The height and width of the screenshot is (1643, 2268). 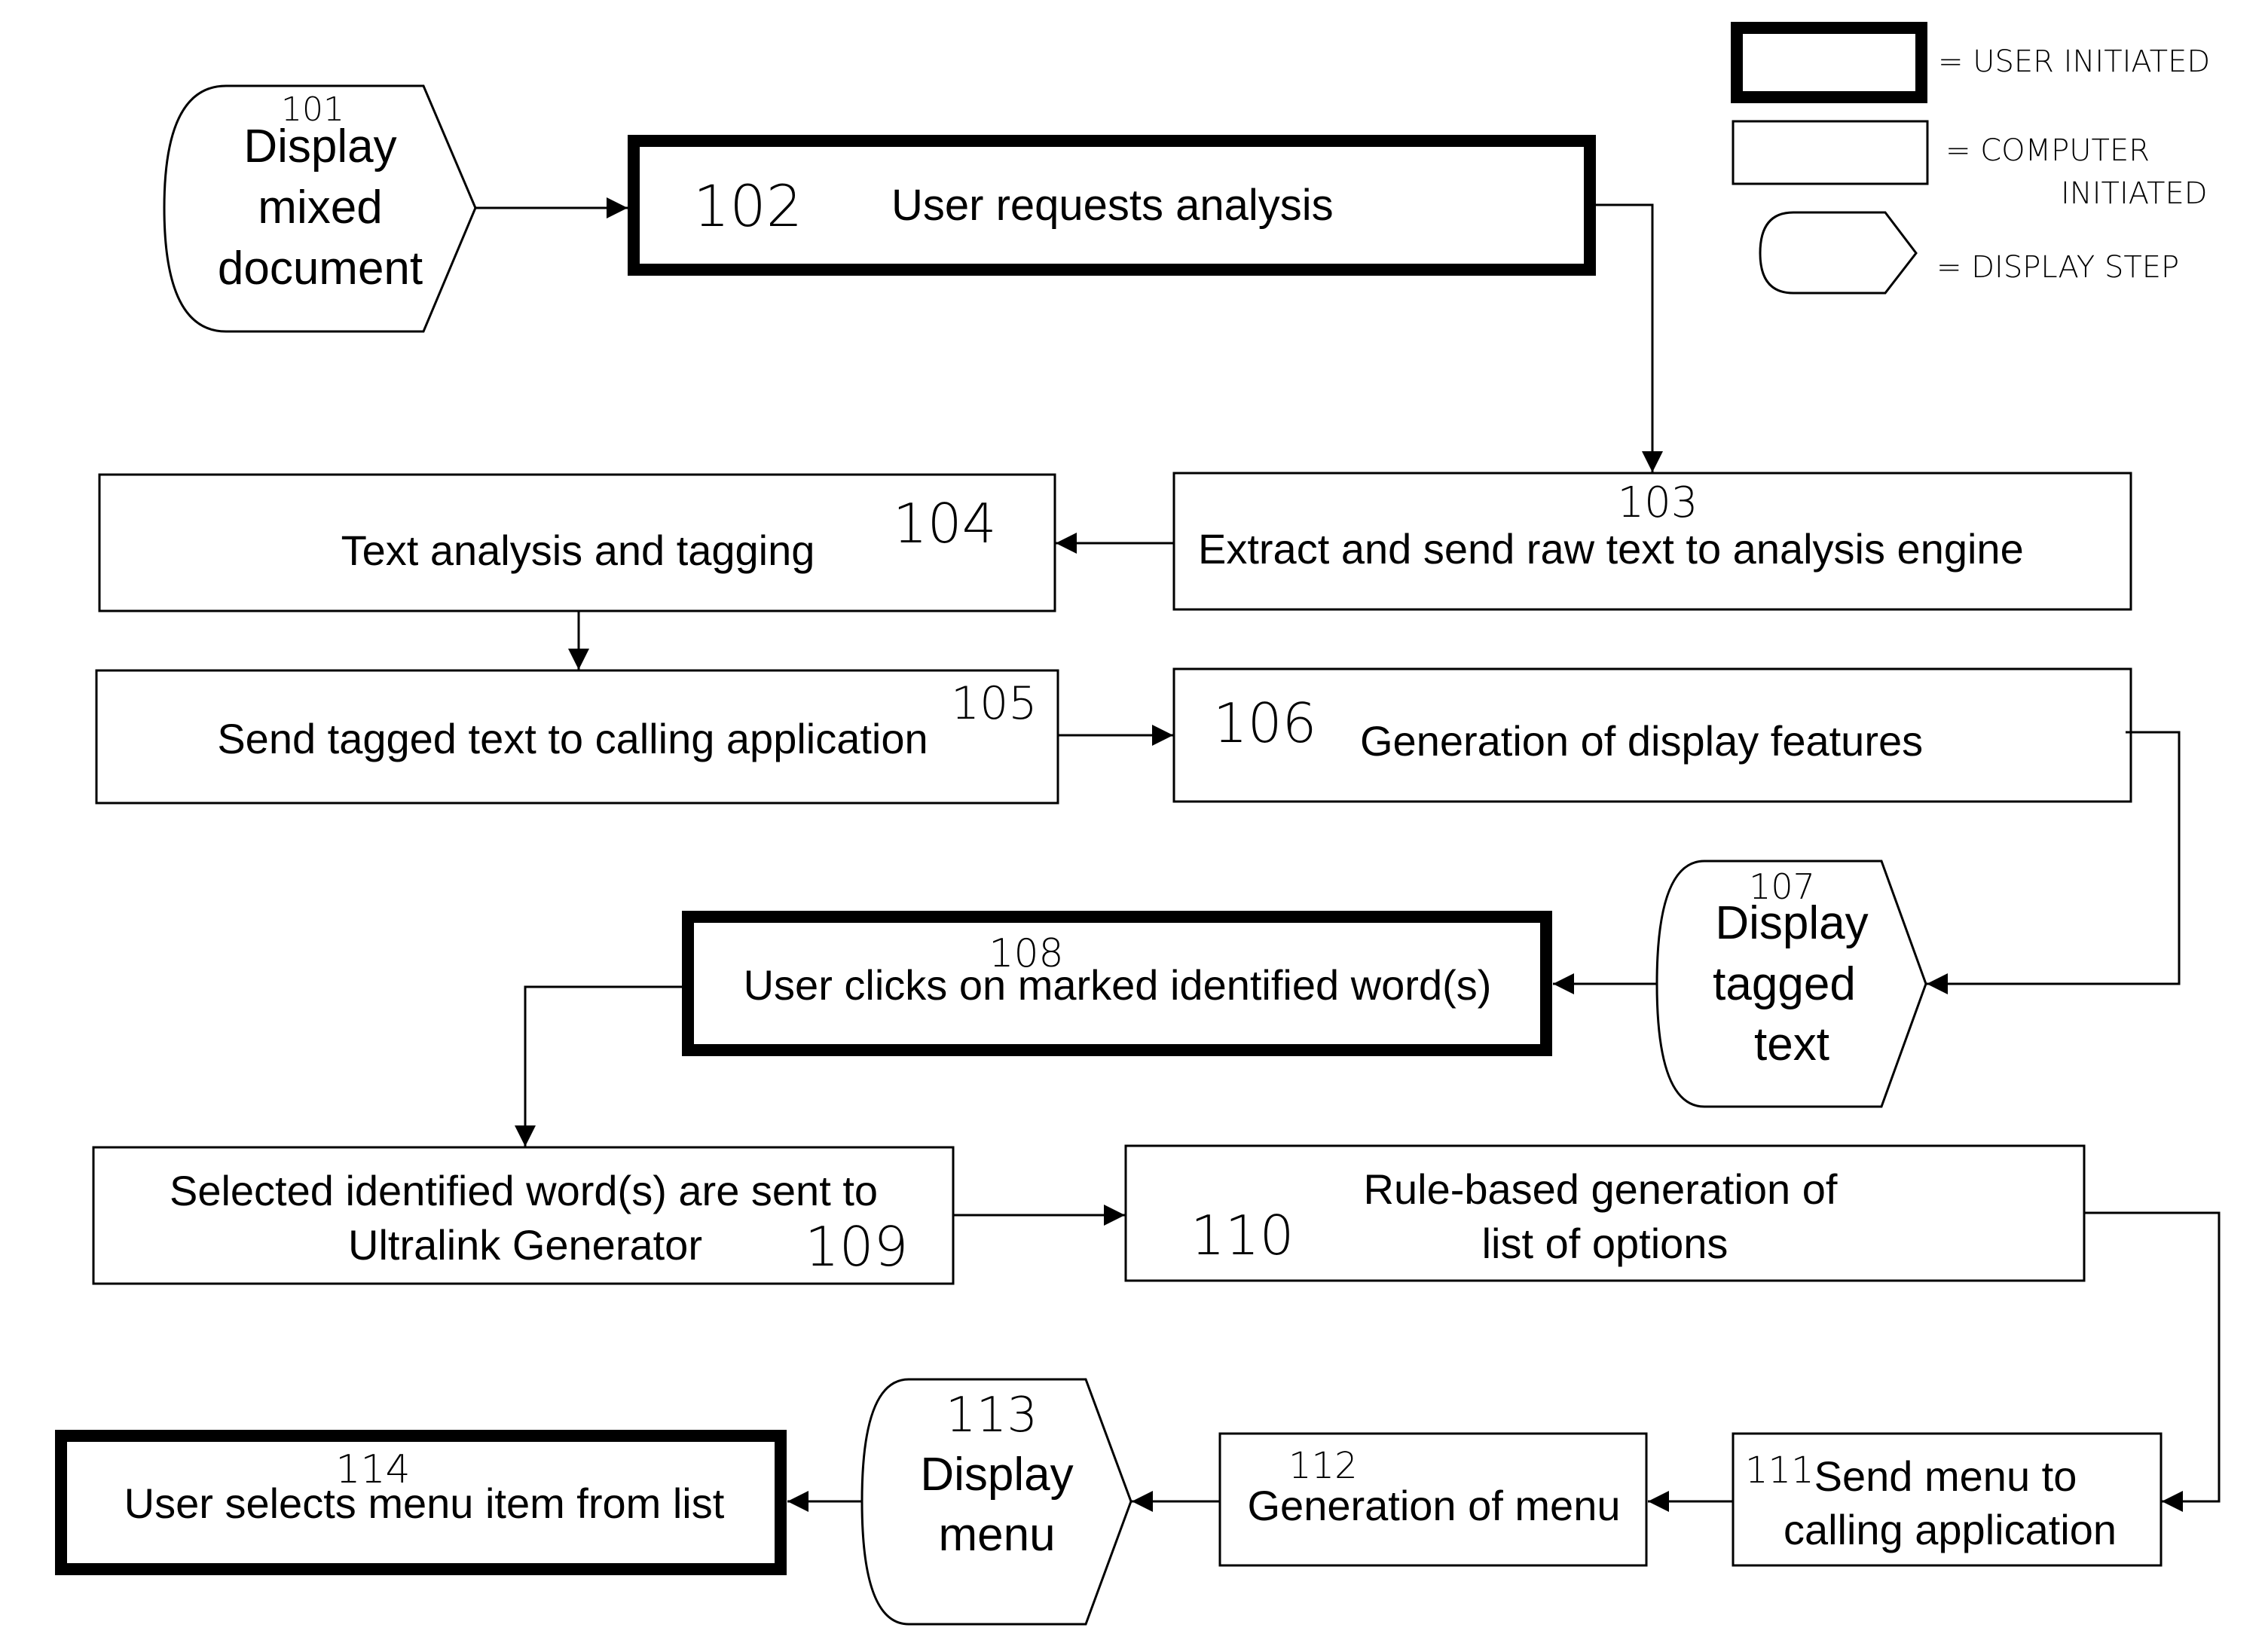 I want to click on step-number: 113, so click(x=992, y=1415).